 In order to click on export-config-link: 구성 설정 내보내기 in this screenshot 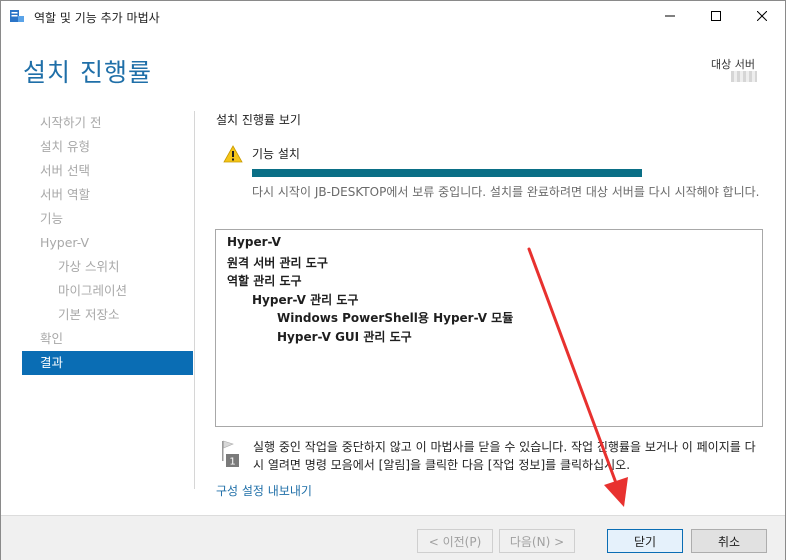, I will do `click(264, 490)`.